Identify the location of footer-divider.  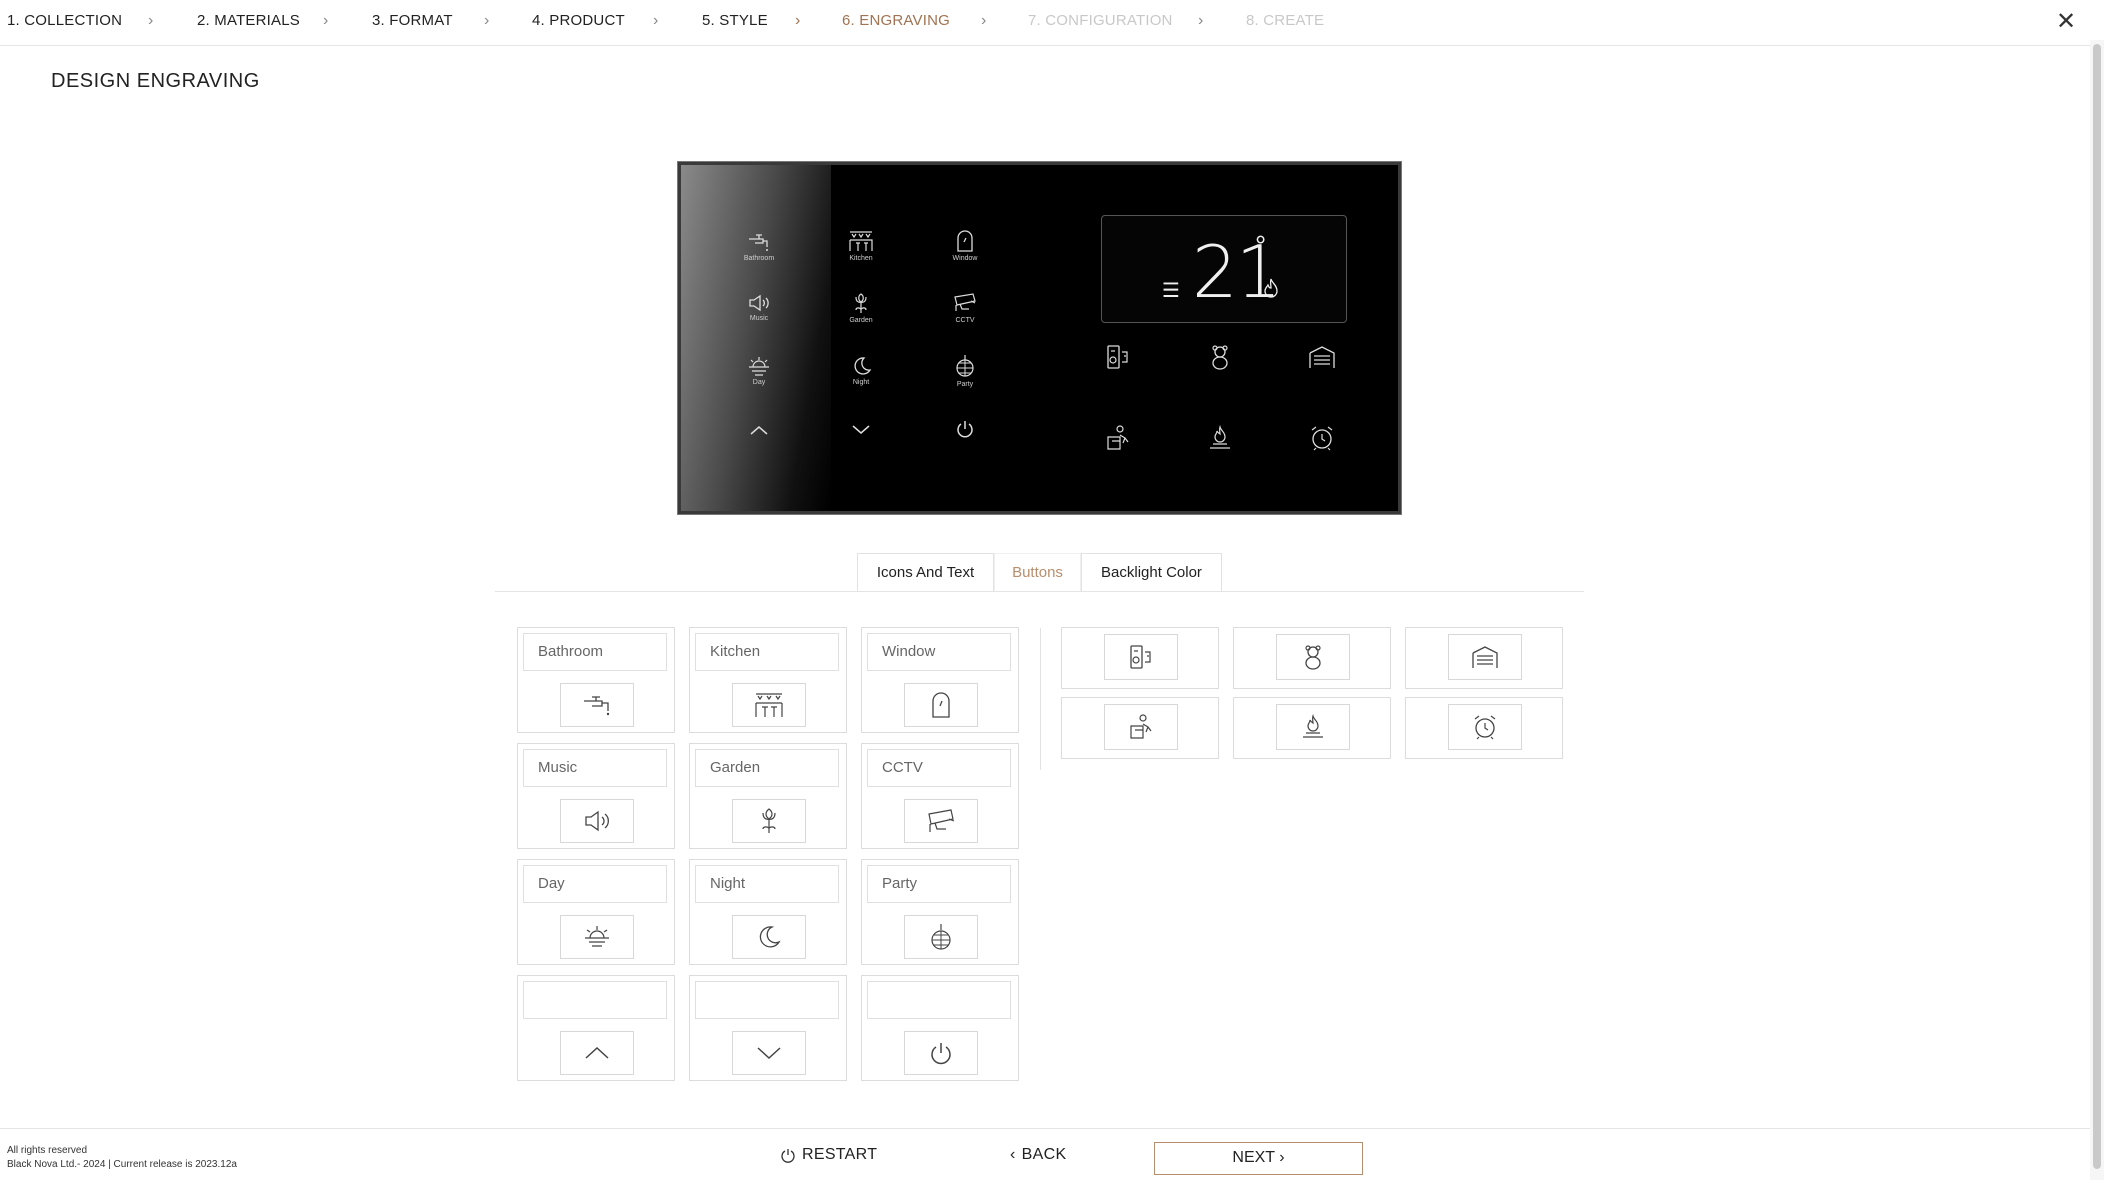
(1045, 1128).